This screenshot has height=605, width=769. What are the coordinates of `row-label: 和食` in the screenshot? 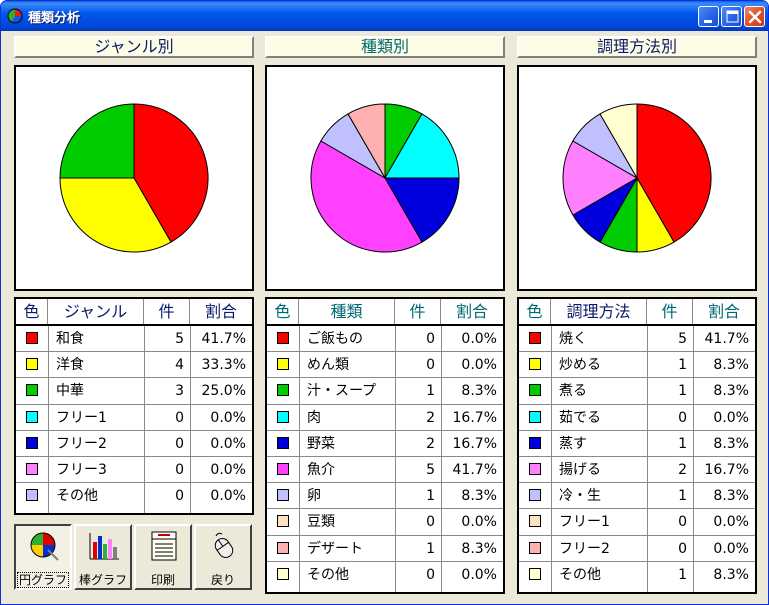 It's located at (70, 339).